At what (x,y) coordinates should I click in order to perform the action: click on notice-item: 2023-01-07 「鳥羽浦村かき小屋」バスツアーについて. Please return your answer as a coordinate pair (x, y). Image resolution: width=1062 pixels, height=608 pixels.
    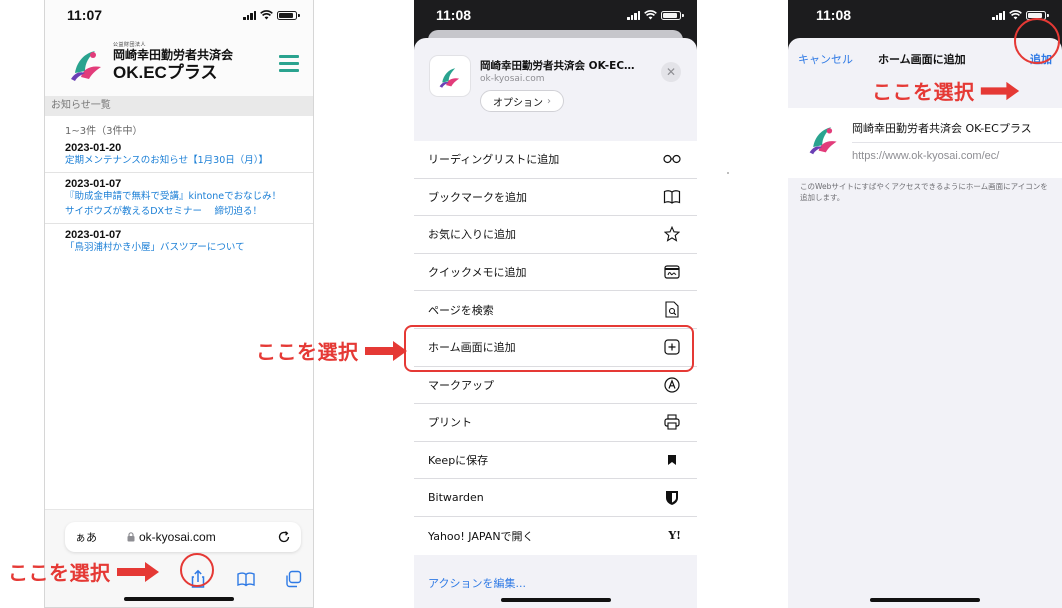
    Looking at the image, I should click on (179, 241).